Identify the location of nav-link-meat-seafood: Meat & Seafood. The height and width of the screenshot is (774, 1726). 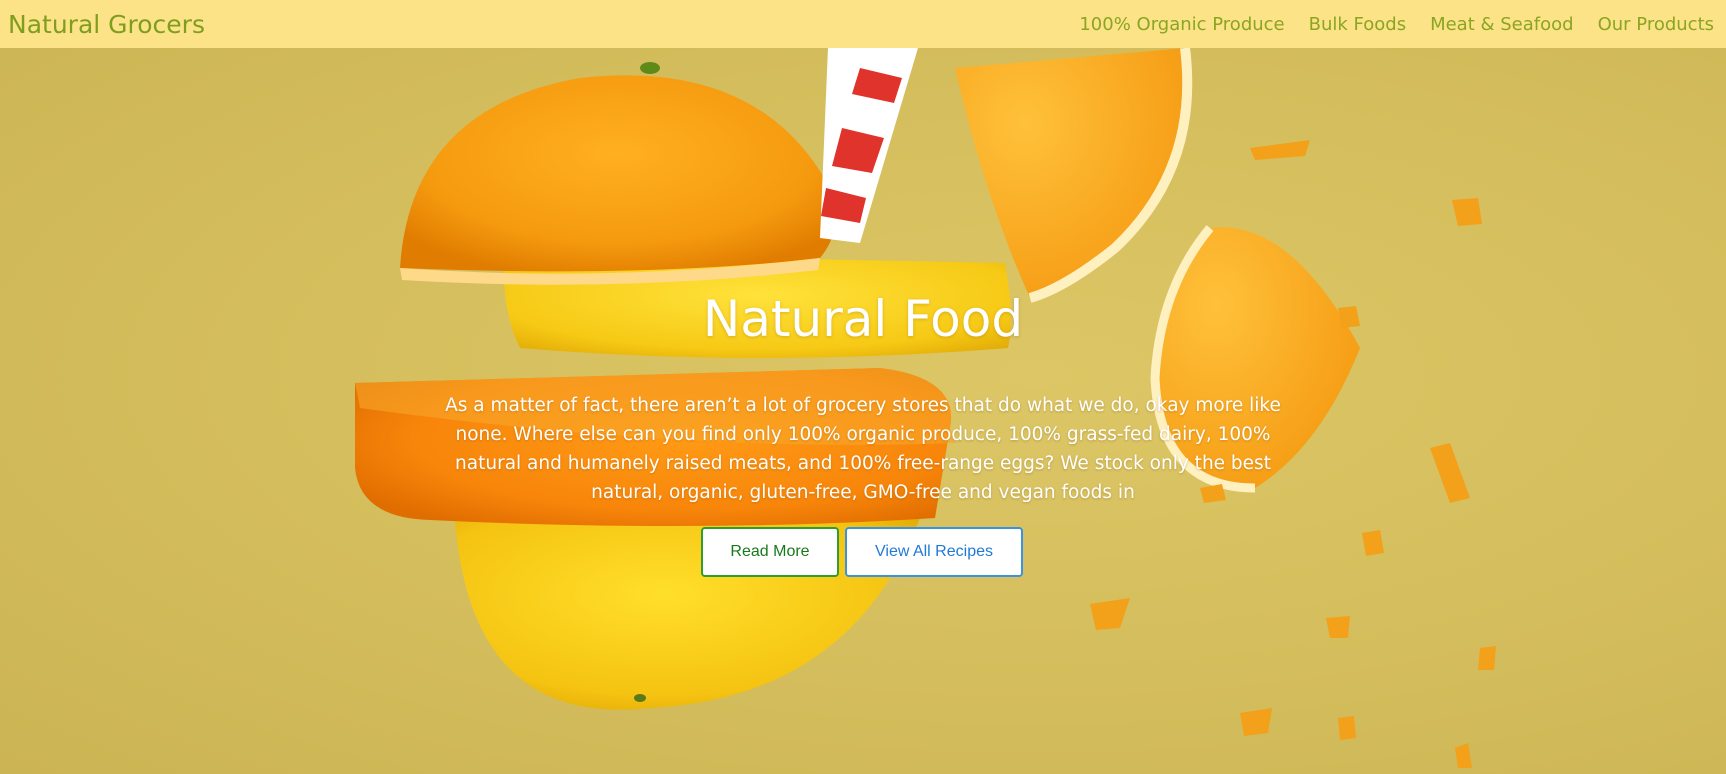
(1502, 24).